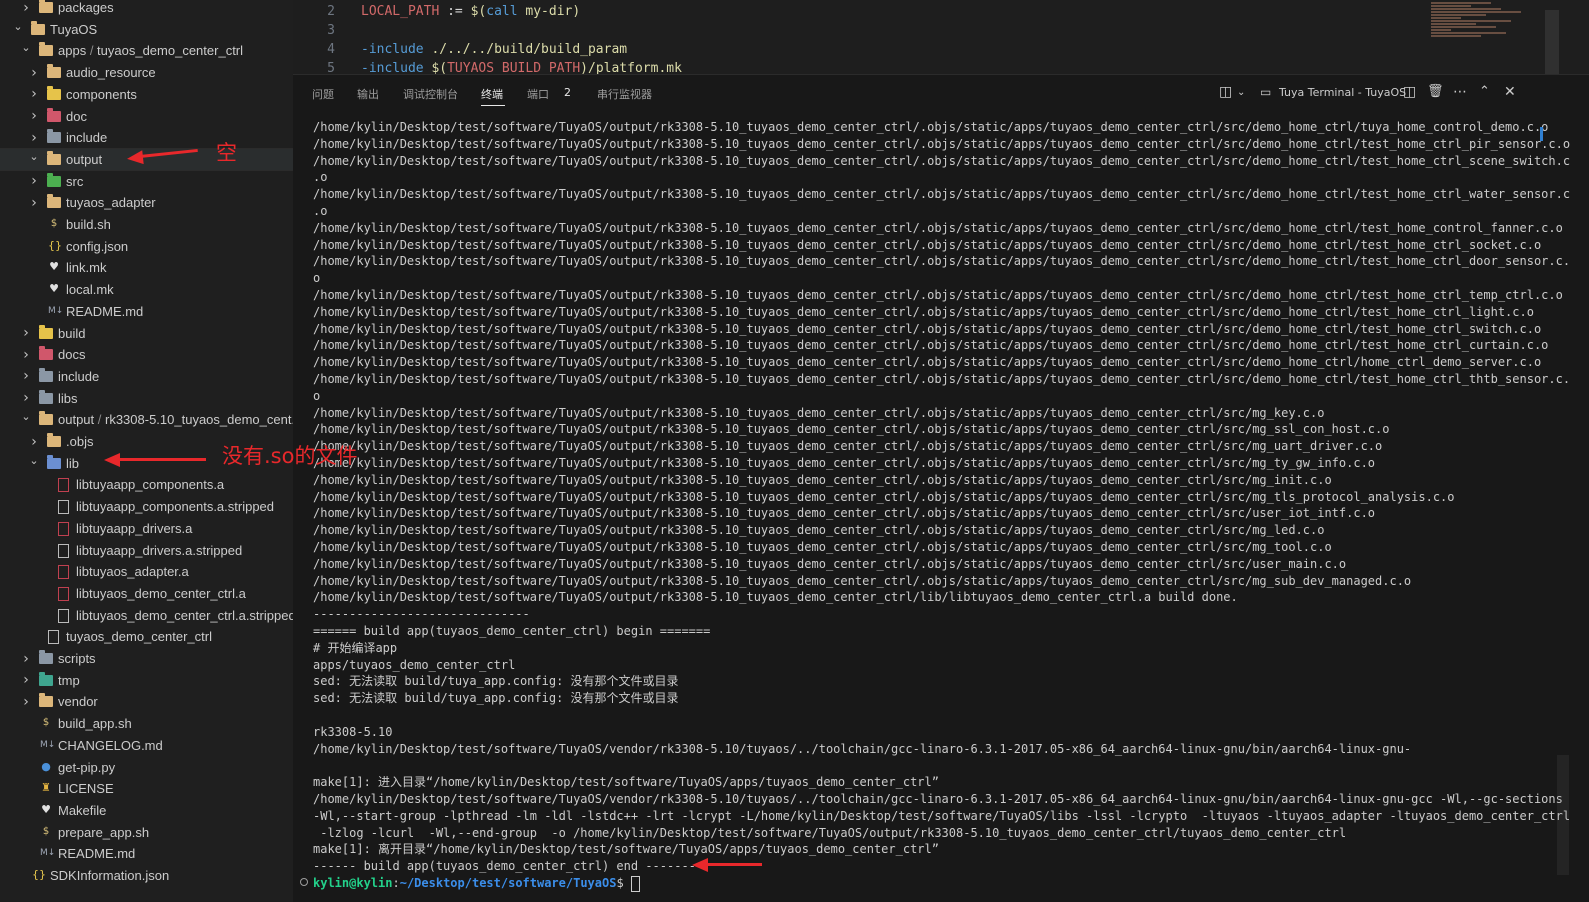 Image resolution: width=1589 pixels, height=902 pixels. I want to click on tree-item: › tmp, so click(146, 680).